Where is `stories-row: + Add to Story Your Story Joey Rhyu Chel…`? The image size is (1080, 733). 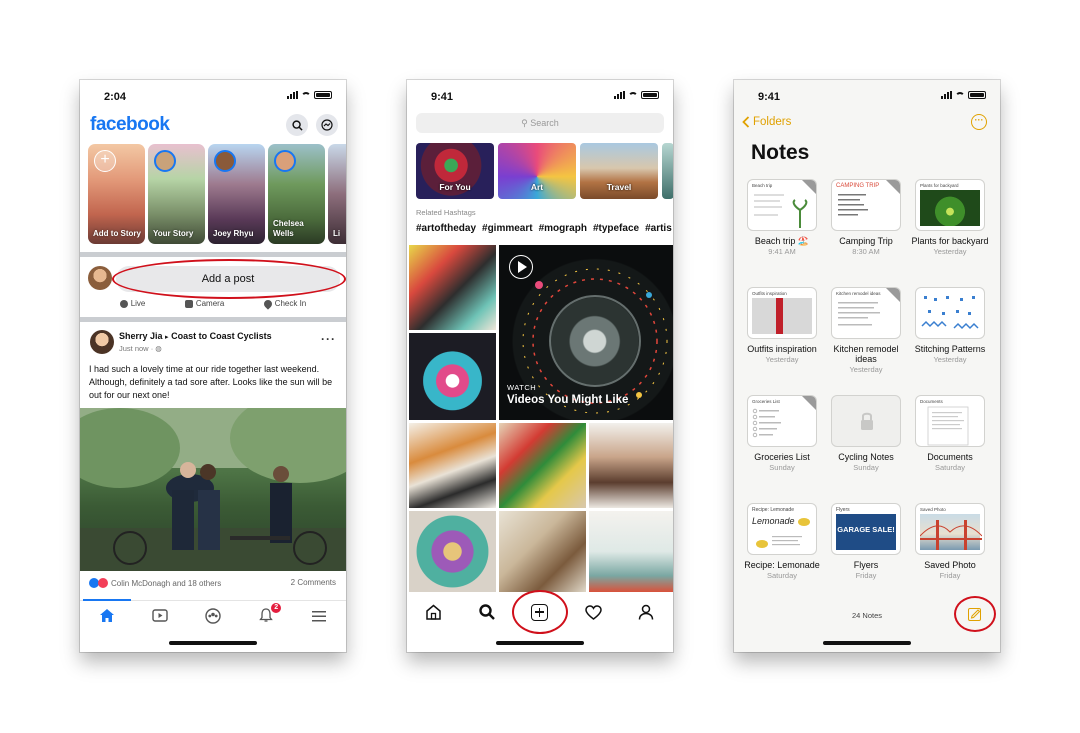 stories-row: + Add to Story Your Story Joey Rhyu Chel… is located at coordinates (217, 195).